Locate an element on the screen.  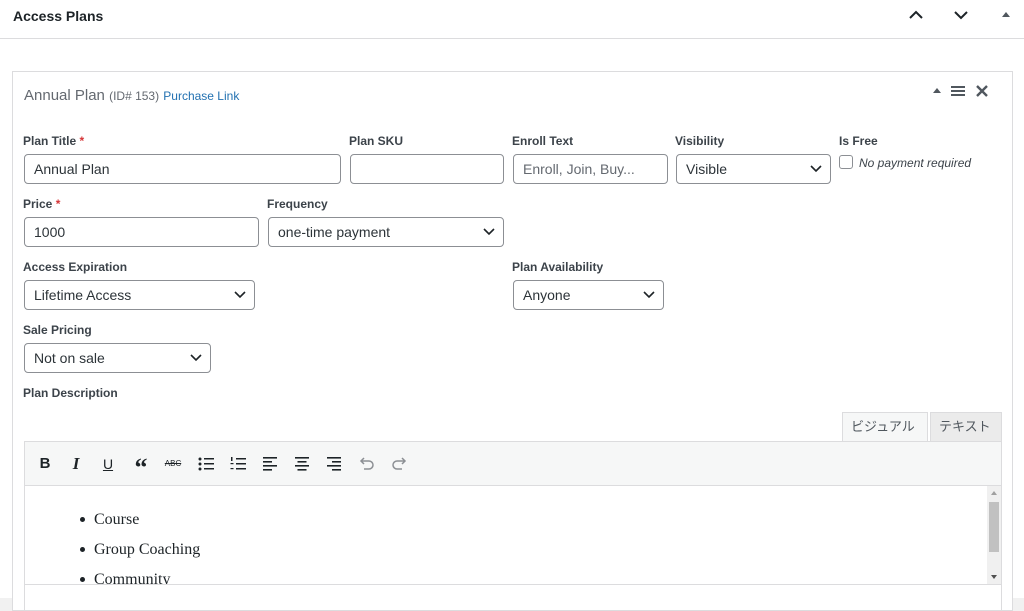
plan-availability-label: Plan Availability is located at coordinates (558, 267).